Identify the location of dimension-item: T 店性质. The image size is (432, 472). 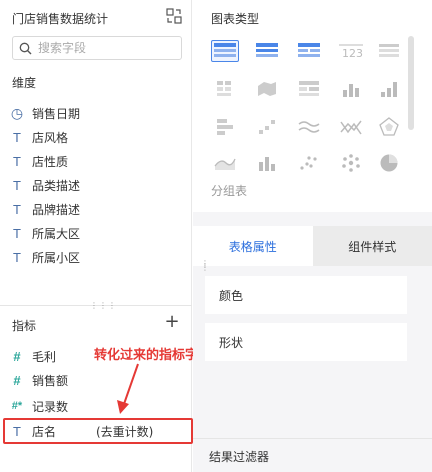
(39, 161).